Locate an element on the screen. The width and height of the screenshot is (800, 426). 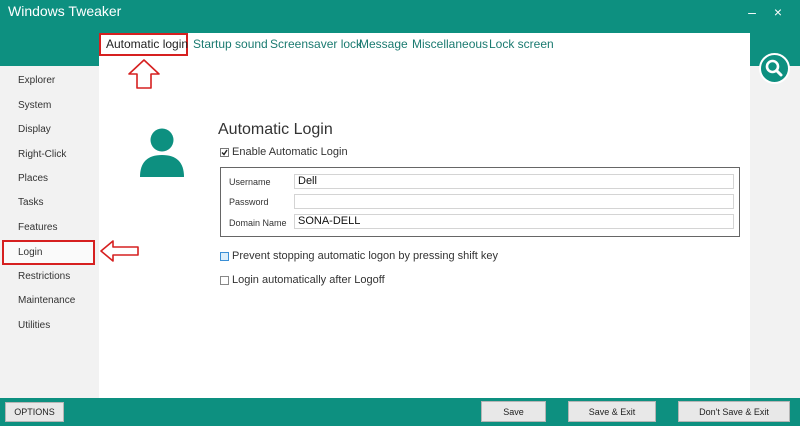
checkmark-icon is located at coordinates (224, 152).